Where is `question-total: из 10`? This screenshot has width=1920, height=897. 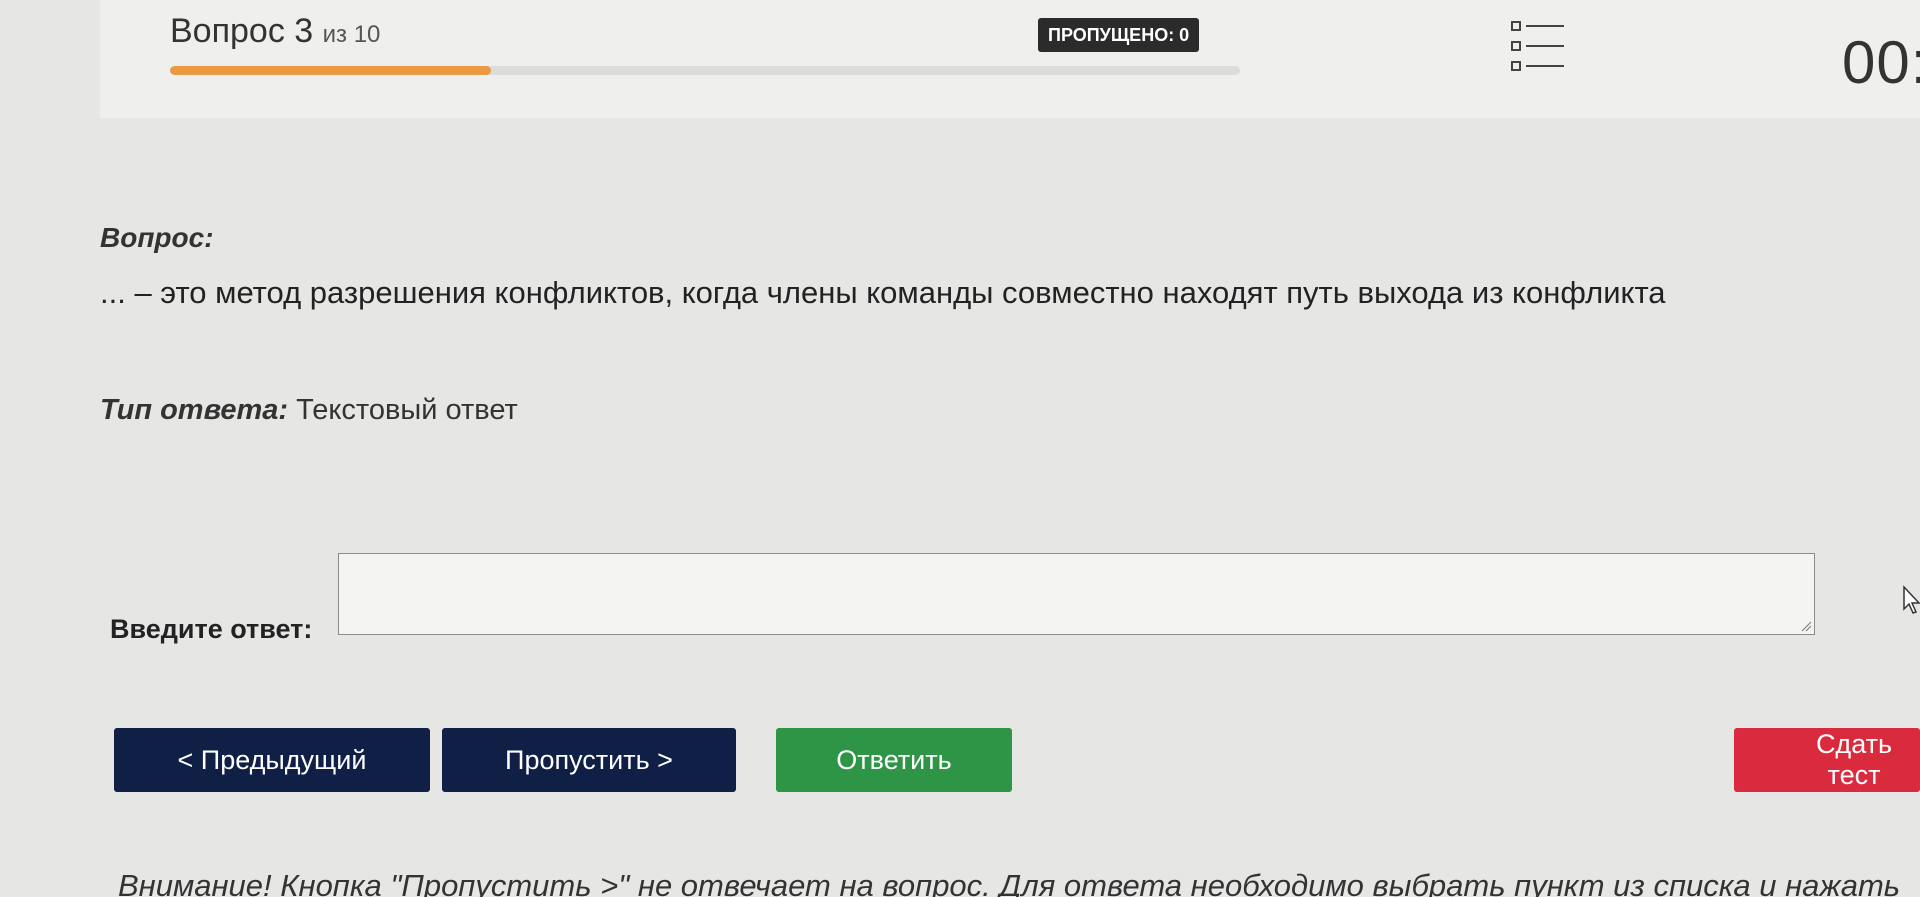 question-total: из 10 is located at coordinates (351, 34).